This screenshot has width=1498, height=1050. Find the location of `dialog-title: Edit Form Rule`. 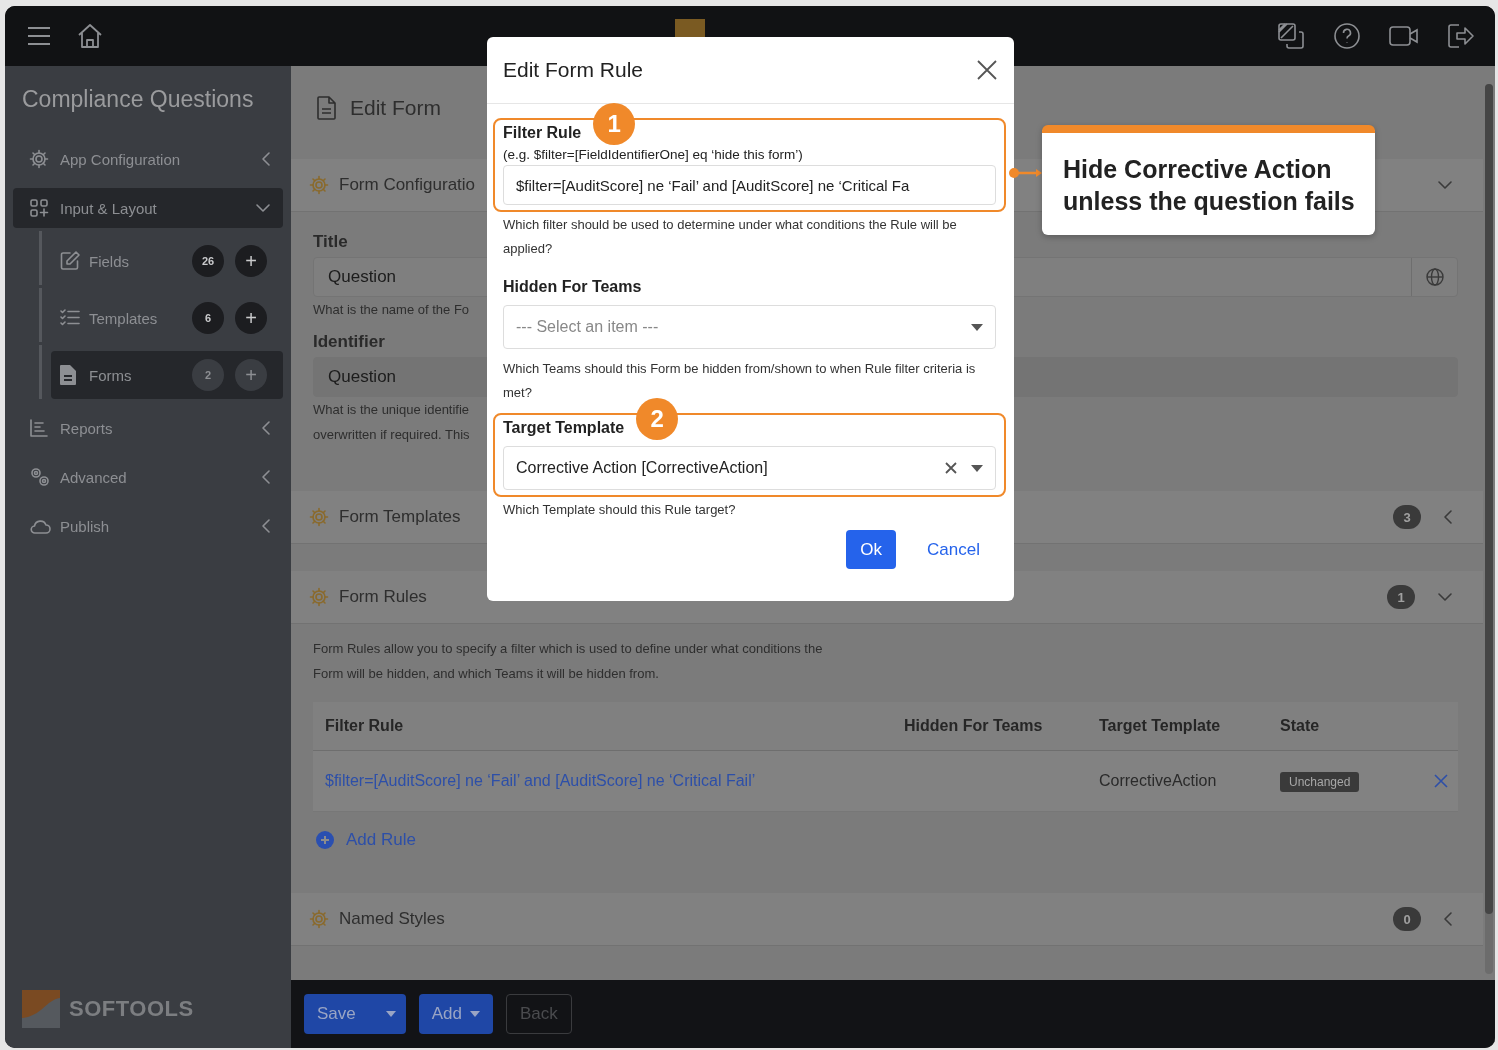

dialog-title: Edit Form Rule is located at coordinates (573, 70).